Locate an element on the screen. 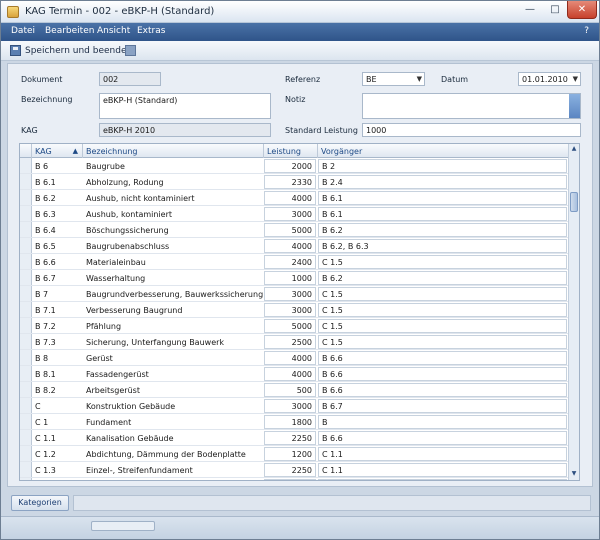 The height and width of the screenshot is (540, 600). cell-bezeichnung: Aushub, kontaminiert is located at coordinates (173, 213).